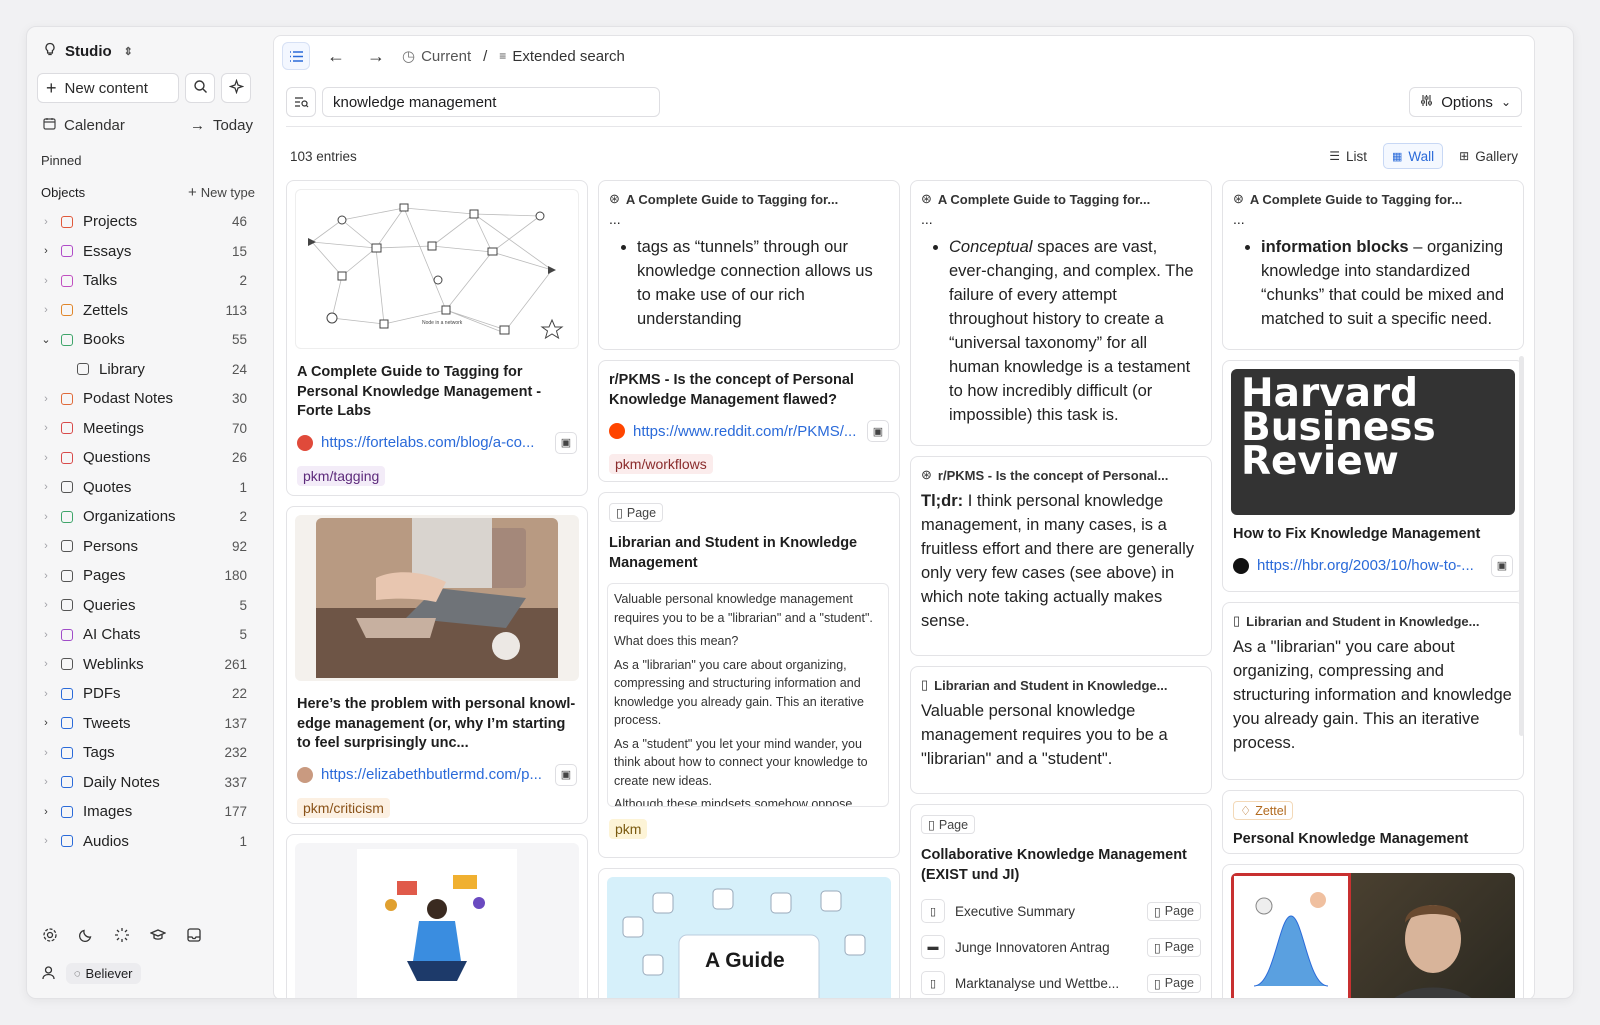 This screenshot has width=1600, height=1025. I want to click on today-link: → Today, so click(221, 125).